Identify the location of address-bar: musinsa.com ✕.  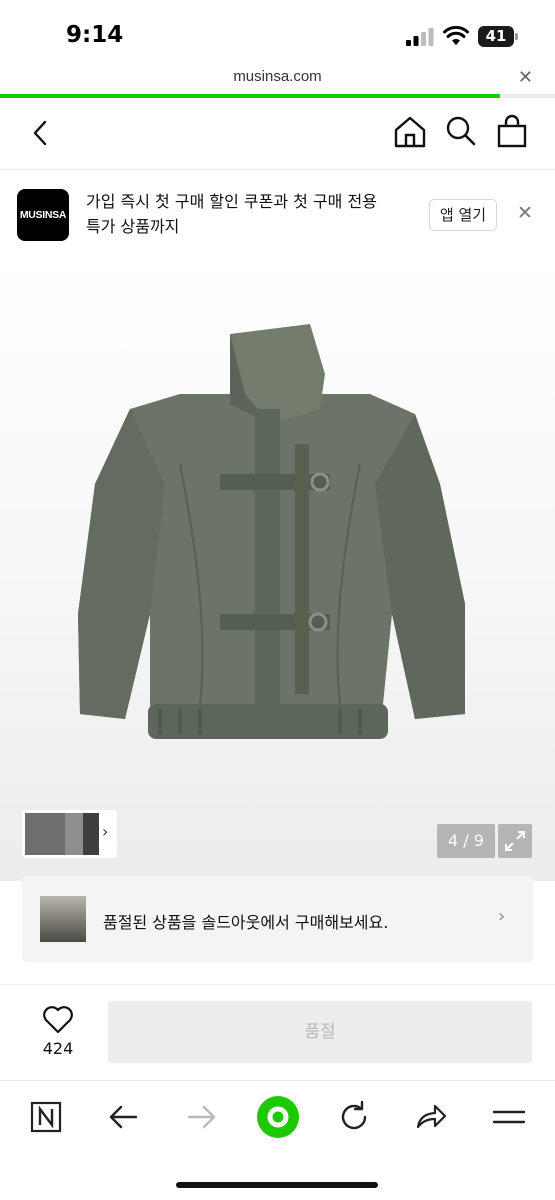
(277, 81).